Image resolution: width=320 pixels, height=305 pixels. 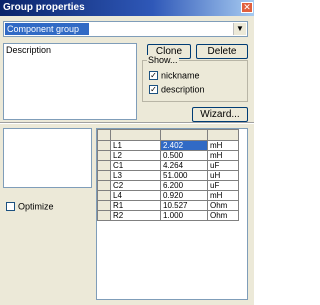 I want to click on description-textarea: Description, so click(x=70, y=81).